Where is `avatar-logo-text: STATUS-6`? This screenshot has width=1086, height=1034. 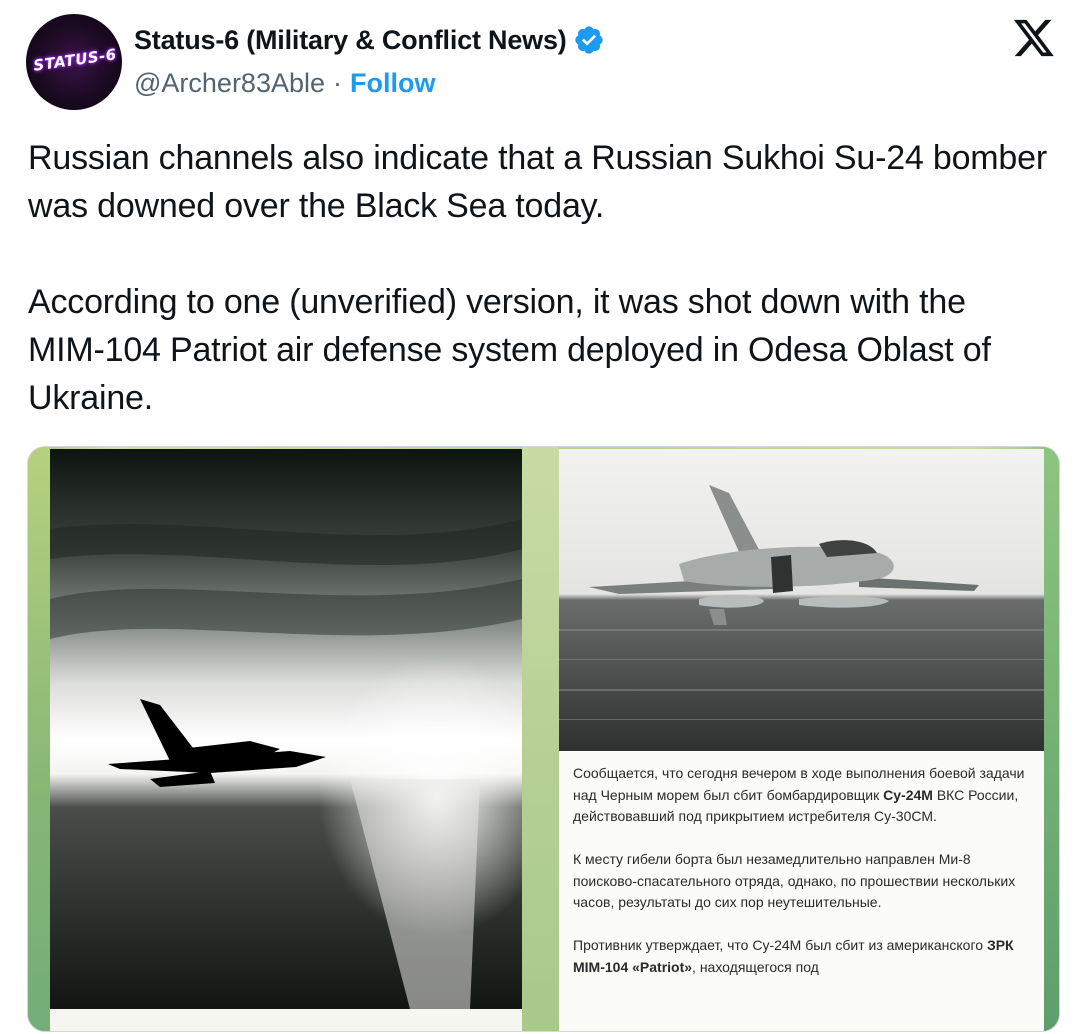 avatar-logo-text: STATUS-6 is located at coordinates (75, 60).